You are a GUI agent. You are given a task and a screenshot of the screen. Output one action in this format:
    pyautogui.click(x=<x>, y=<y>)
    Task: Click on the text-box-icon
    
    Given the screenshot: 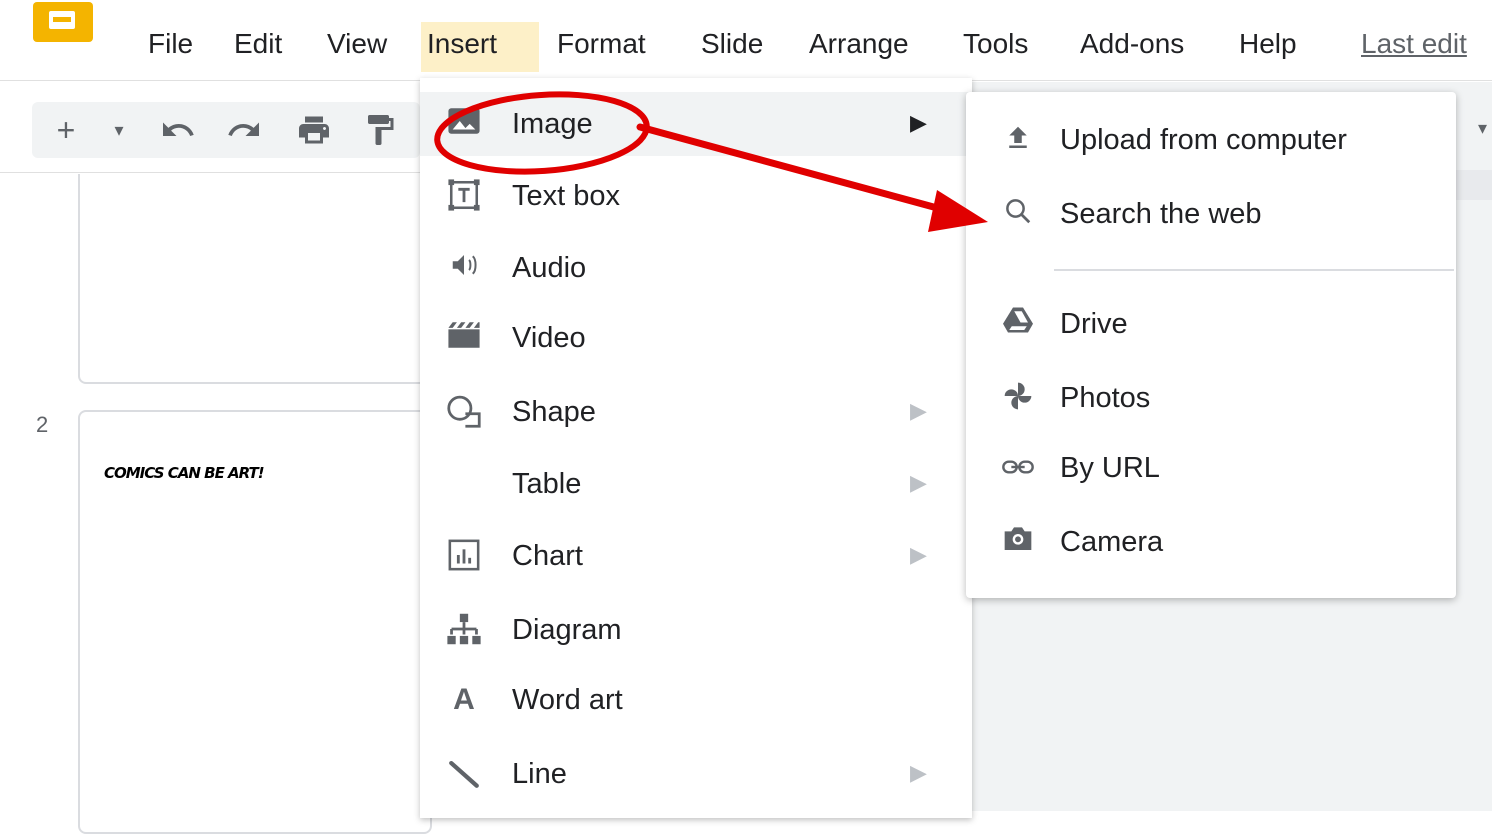 What is the action you would take?
    pyautogui.click(x=464, y=196)
    